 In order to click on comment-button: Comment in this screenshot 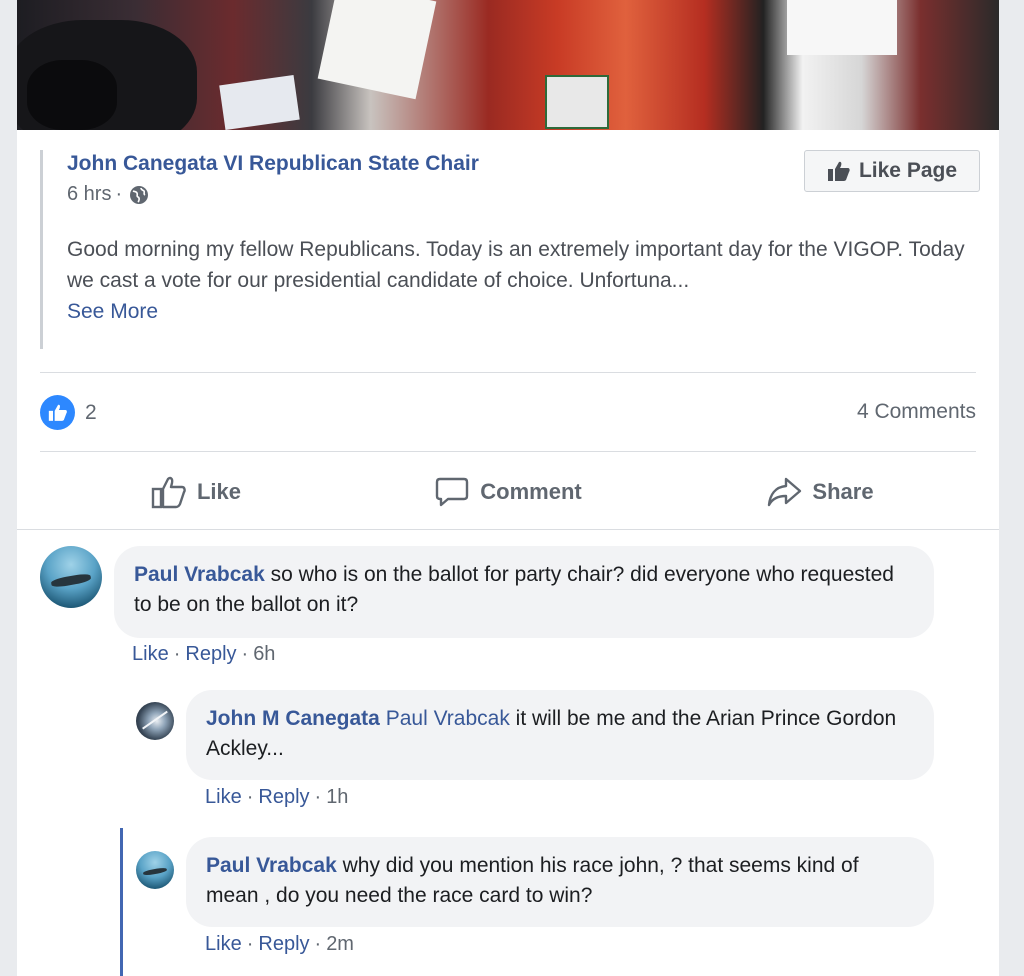, I will do `click(508, 492)`.